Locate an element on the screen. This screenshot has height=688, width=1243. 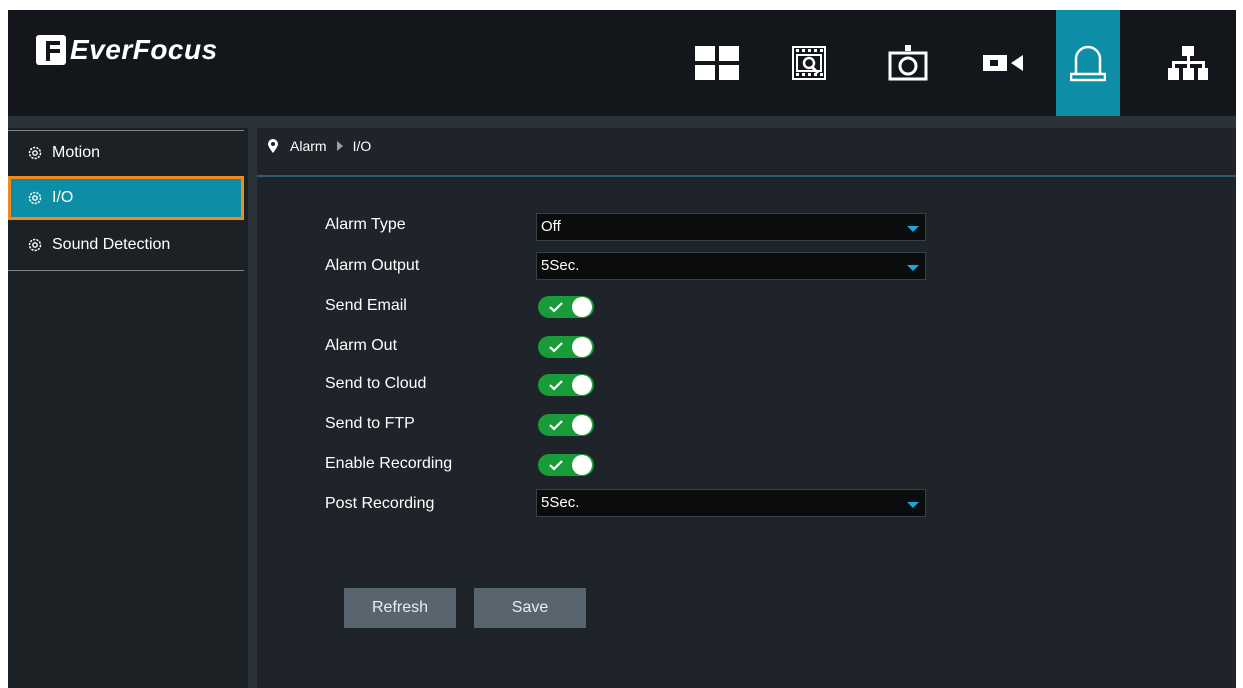
nav-network-button is located at coordinates (1188, 63).